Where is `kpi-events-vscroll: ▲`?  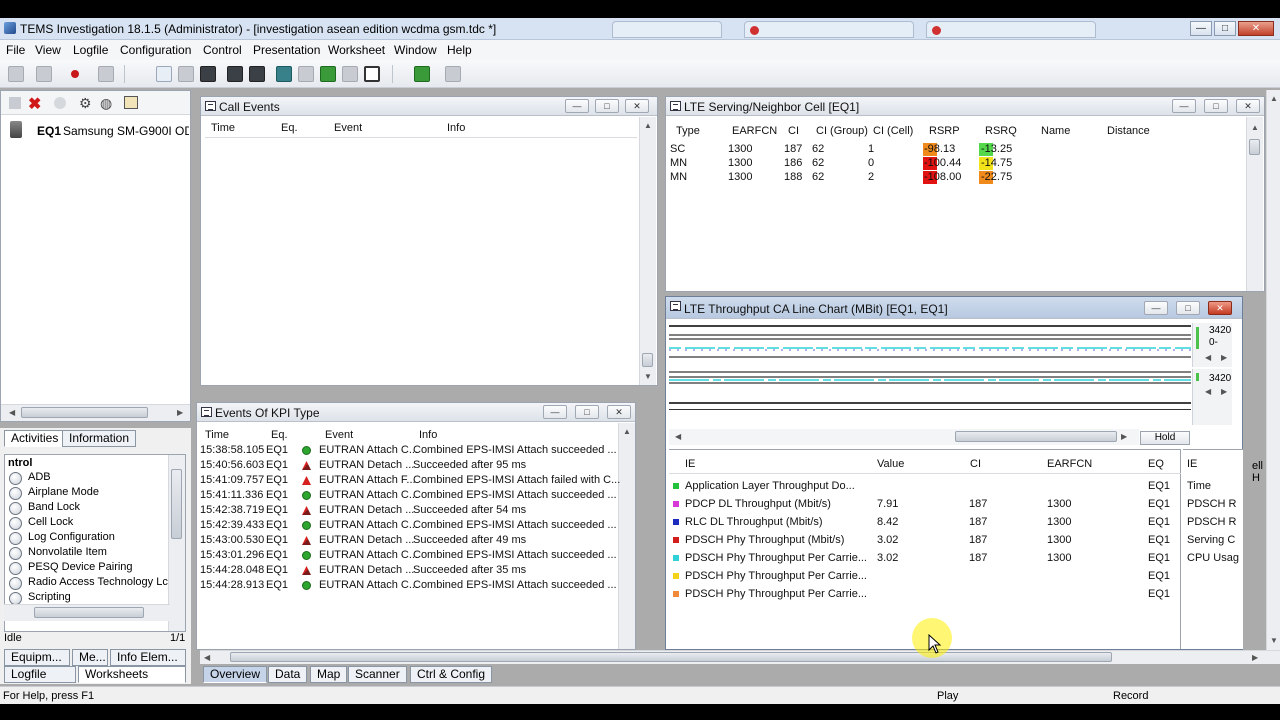
kpi-events-vscroll: ▲ is located at coordinates (626, 536).